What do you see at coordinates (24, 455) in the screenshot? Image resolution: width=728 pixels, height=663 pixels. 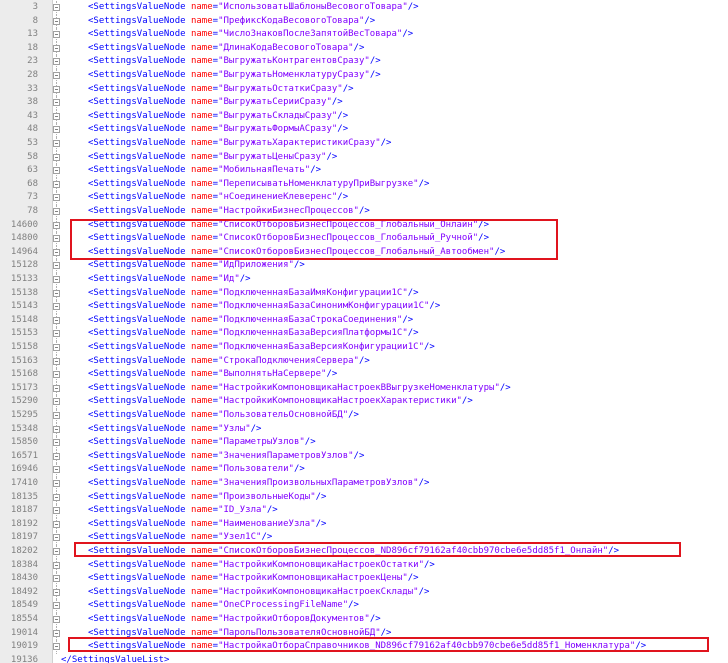 I see `line-number: 16571` at bounding box center [24, 455].